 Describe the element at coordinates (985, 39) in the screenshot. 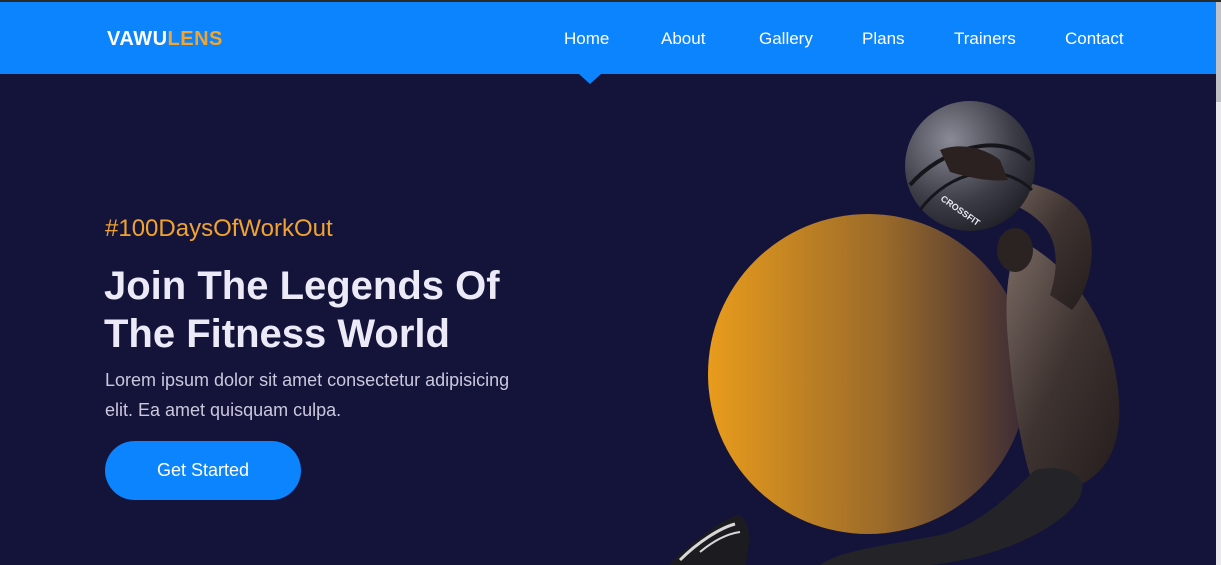

I see `nav-link-trainers: Trainers` at that location.